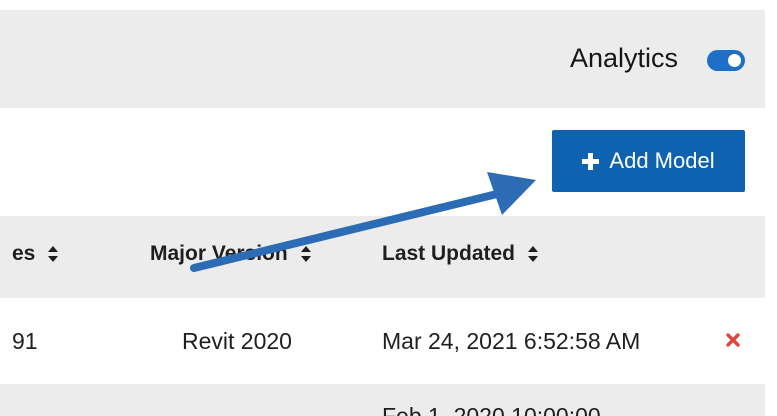  What do you see at coordinates (733, 340) in the screenshot?
I see `close-icon` at bounding box center [733, 340].